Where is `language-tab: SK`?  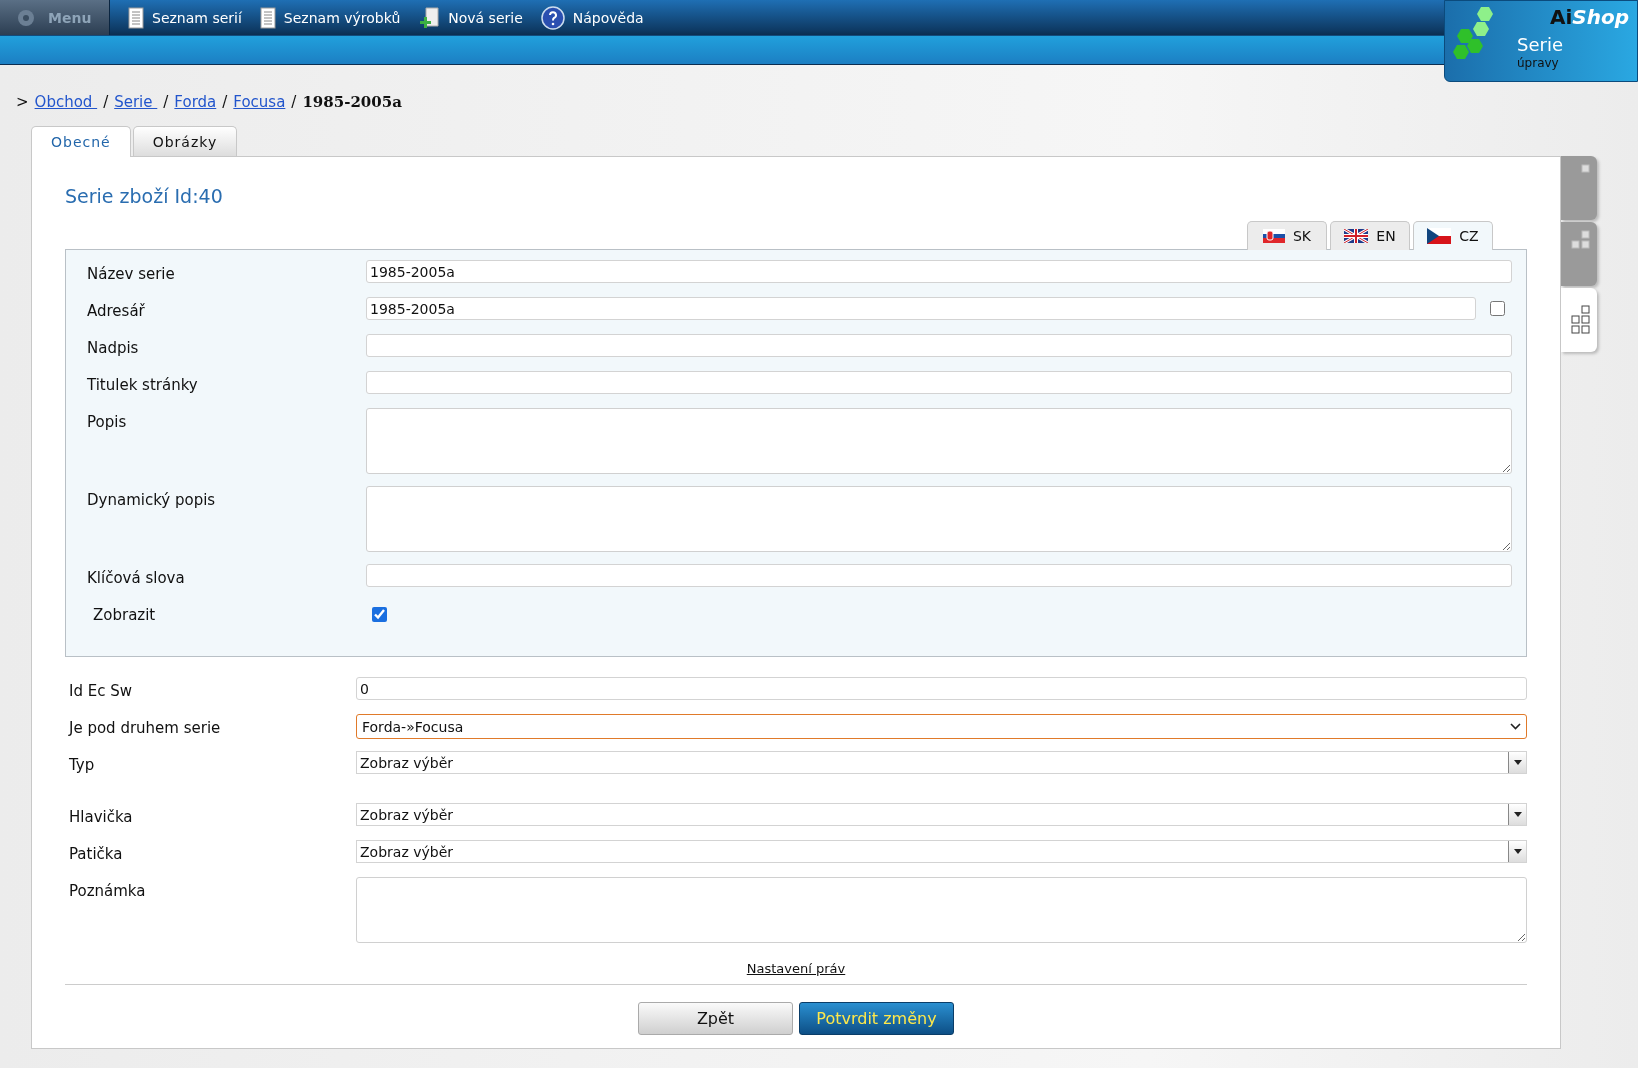 language-tab: SK is located at coordinates (1287, 235).